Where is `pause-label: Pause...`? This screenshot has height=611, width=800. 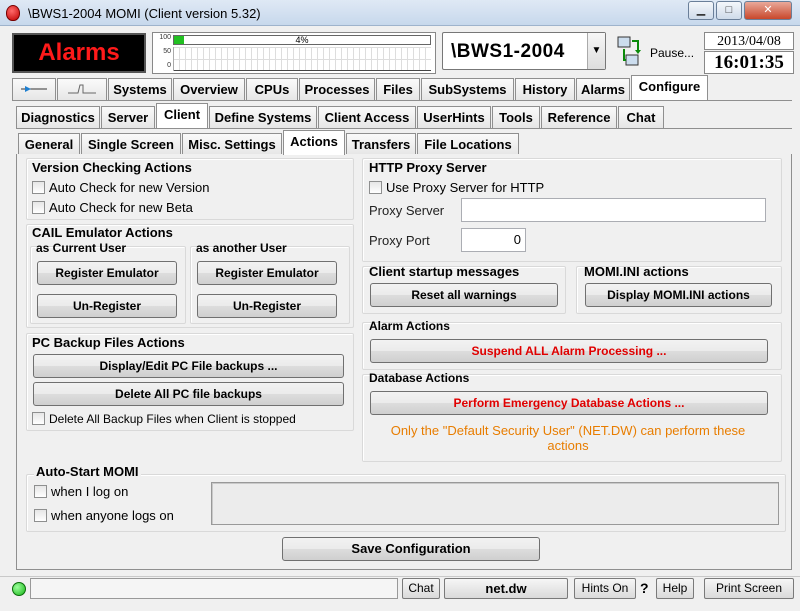
pause-label: Pause... is located at coordinates (672, 53).